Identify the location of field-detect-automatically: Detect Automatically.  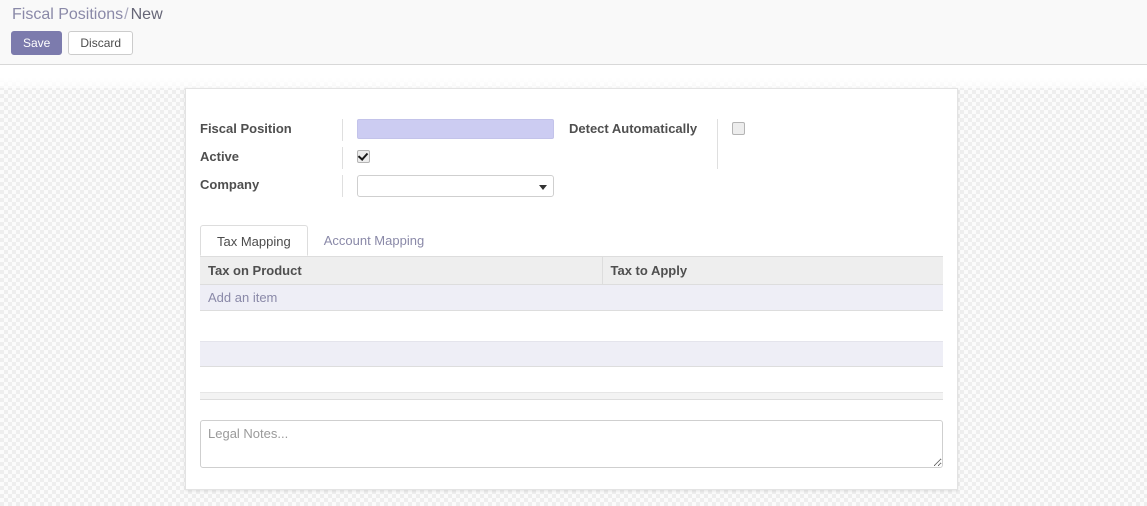
(744, 130).